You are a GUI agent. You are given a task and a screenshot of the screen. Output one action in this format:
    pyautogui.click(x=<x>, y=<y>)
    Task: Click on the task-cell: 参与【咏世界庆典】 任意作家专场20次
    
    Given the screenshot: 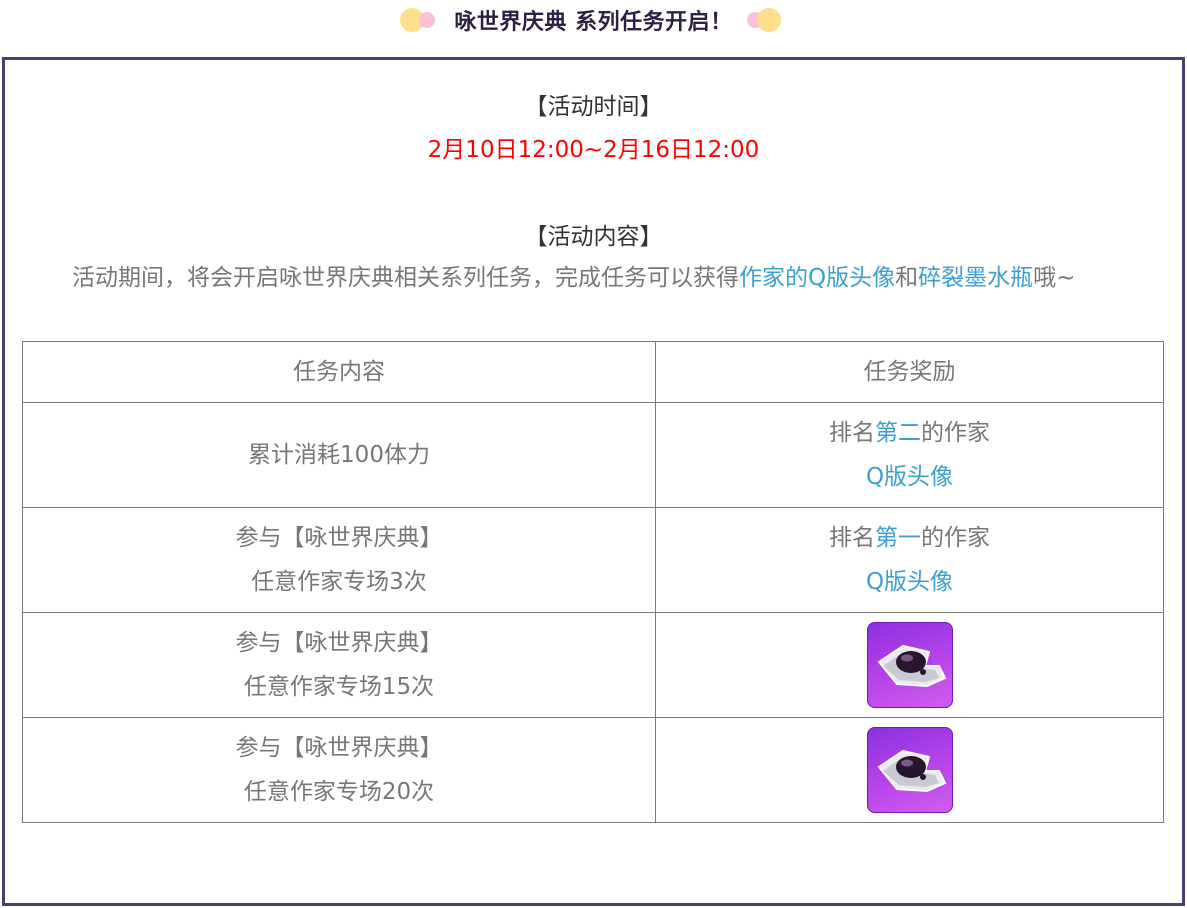 What is the action you would take?
    pyautogui.click(x=339, y=770)
    